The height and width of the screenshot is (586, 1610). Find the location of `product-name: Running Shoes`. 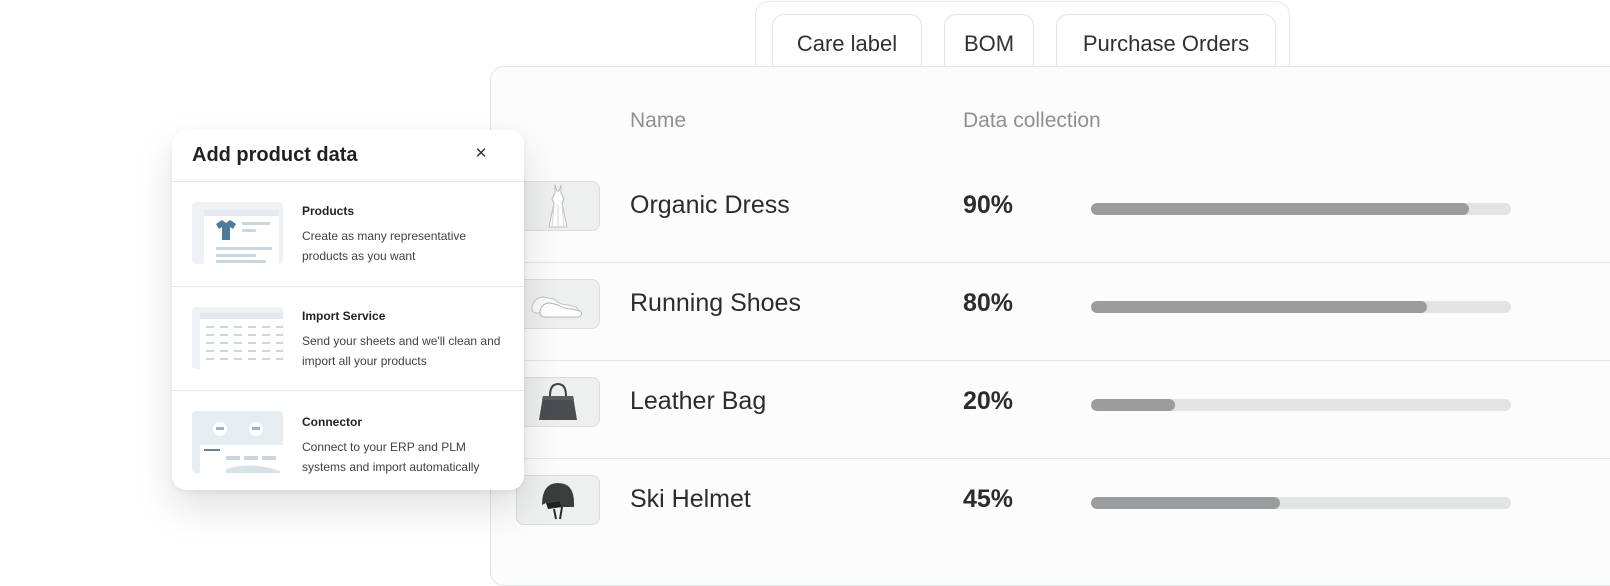

product-name: Running Shoes is located at coordinates (715, 303).